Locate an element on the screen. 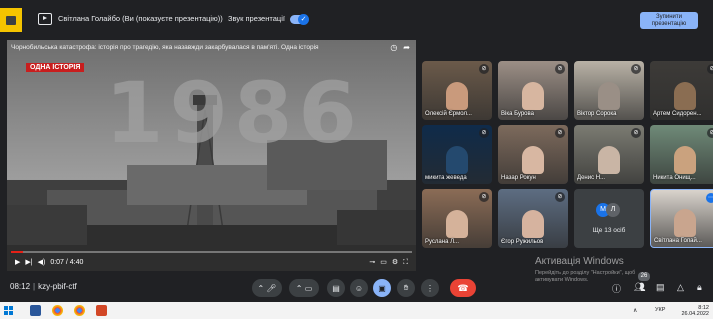  participant-tile: ⊘ Єгор Ружильов is located at coordinates (533, 218).